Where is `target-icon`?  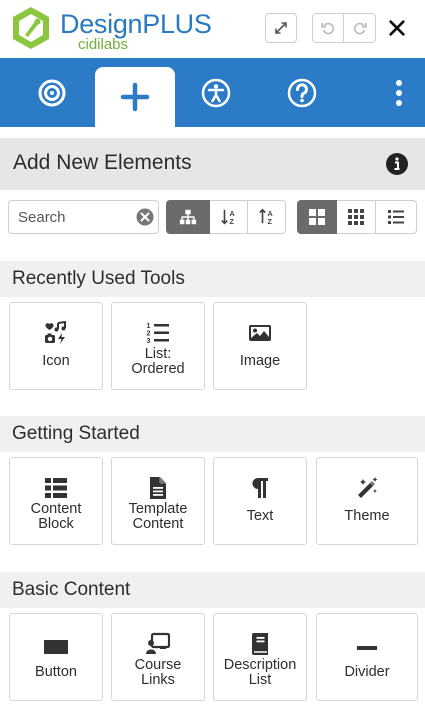 target-icon is located at coordinates (52, 92).